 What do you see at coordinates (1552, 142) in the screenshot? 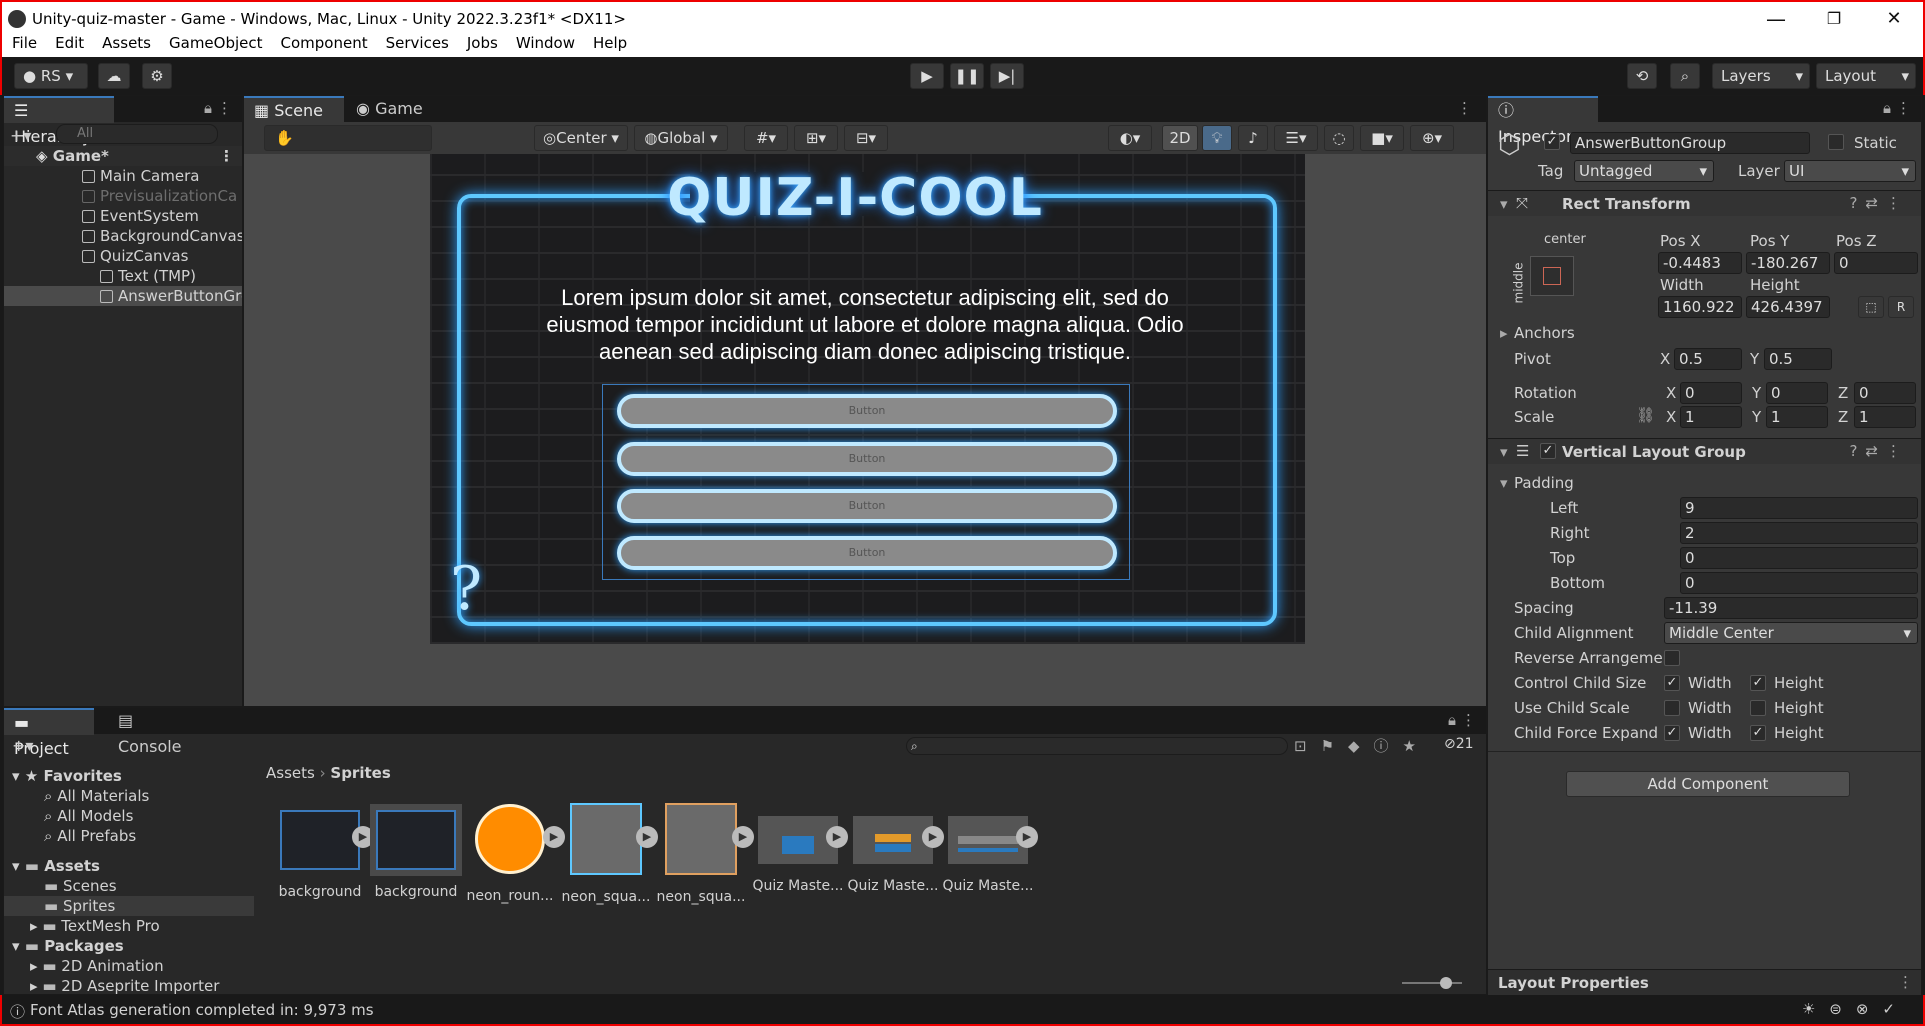
I see `active-checkbox: ✓` at bounding box center [1552, 142].